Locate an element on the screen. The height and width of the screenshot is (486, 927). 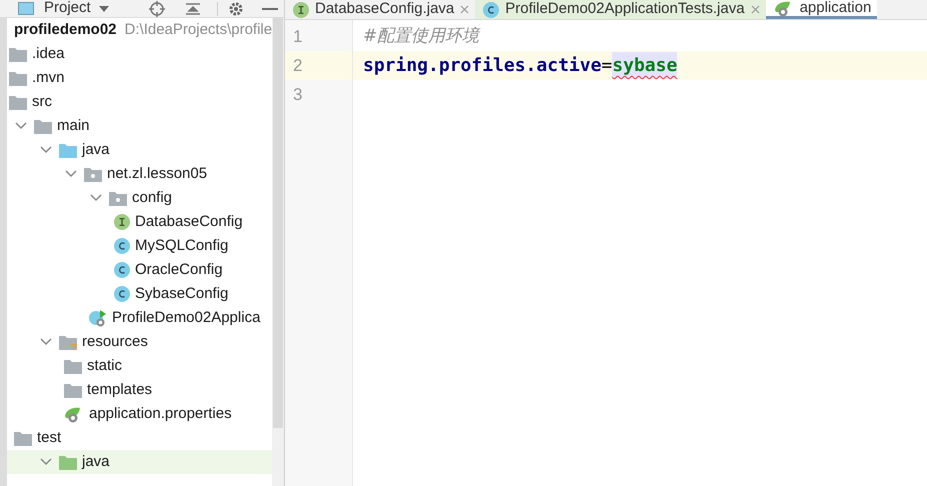
editor-tab: application is located at coordinates (822, 9).